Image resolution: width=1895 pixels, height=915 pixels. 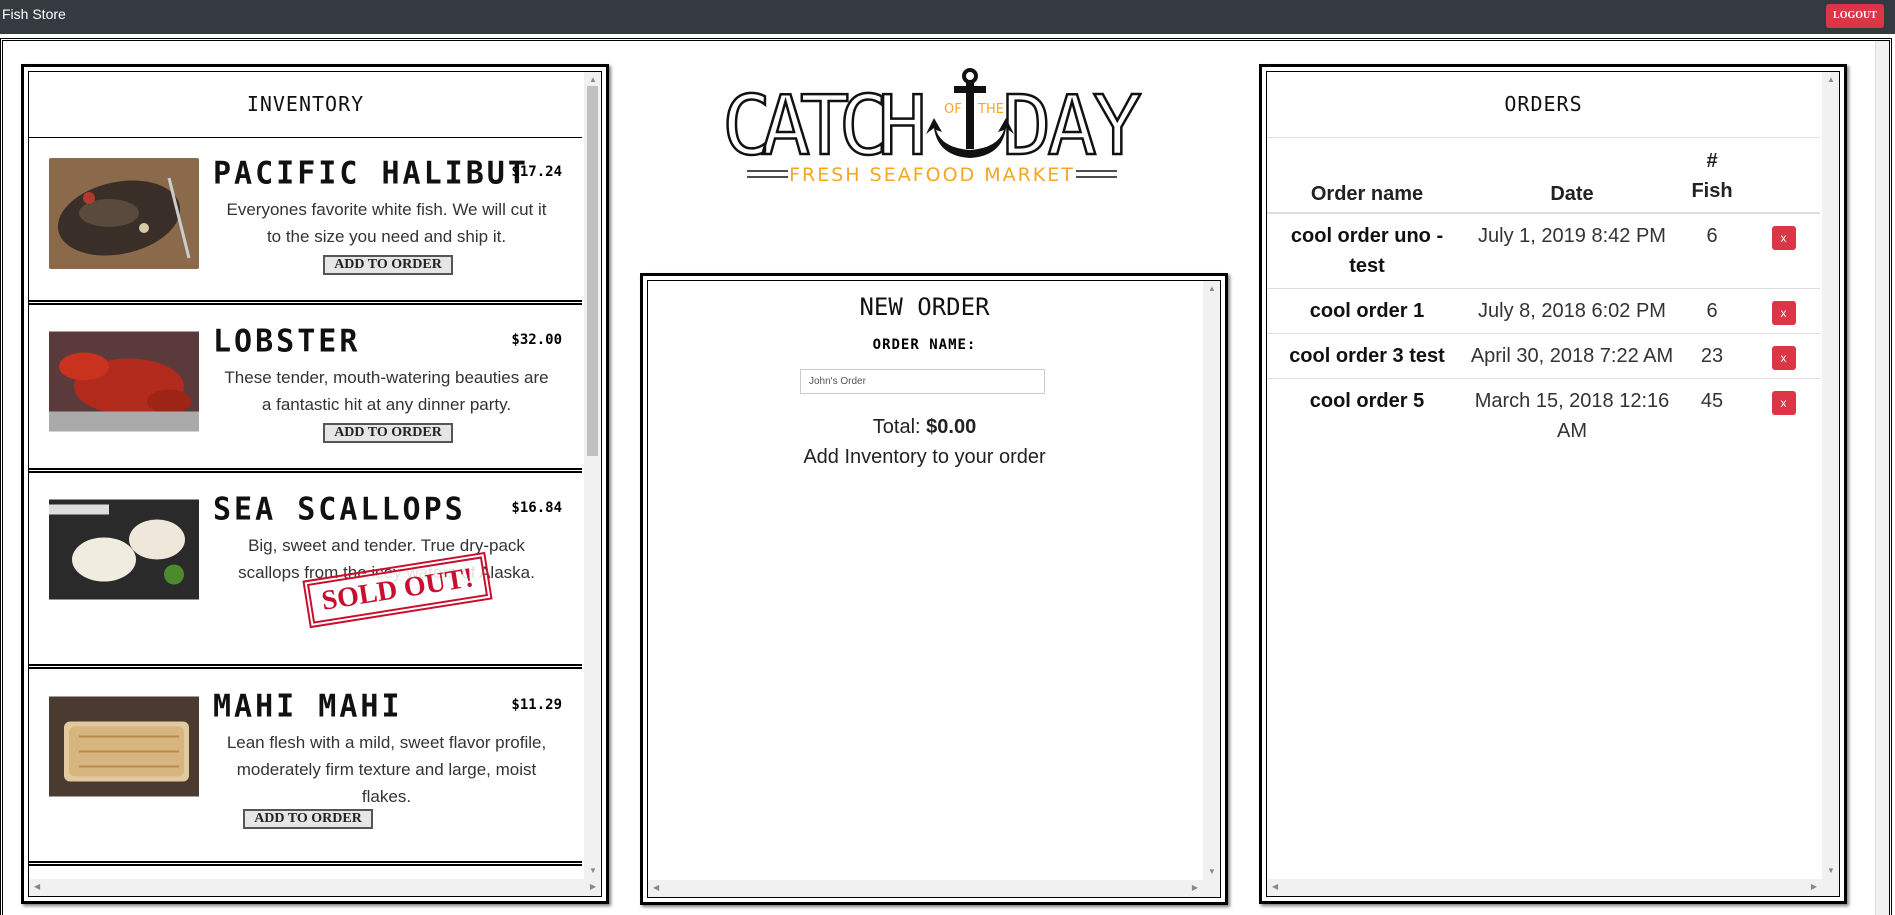 What do you see at coordinates (1882, 478) in the screenshot?
I see `page-scrollbar` at bounding box center [1882, 478].